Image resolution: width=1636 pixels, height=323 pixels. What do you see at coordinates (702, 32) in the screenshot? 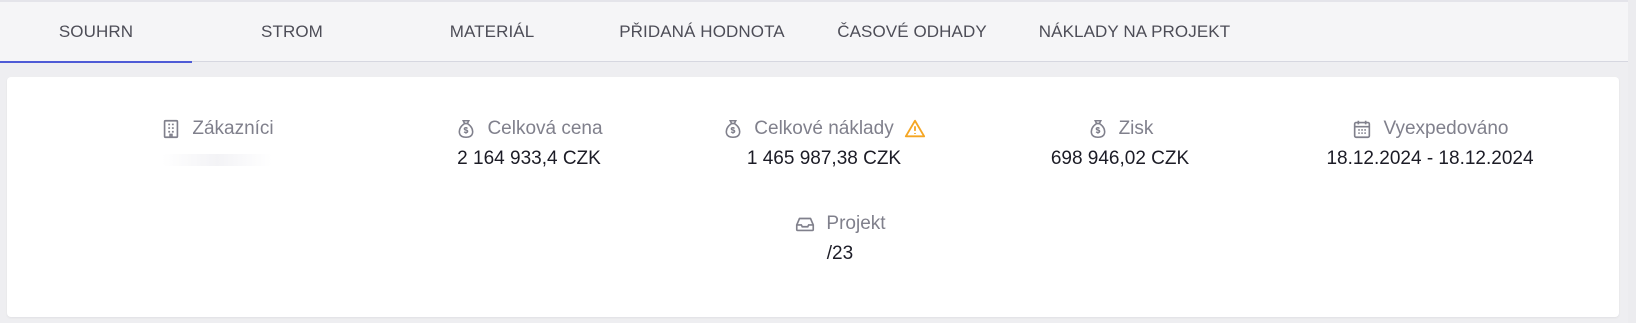
I see `tab-pridana-hodnota: PŘIDANÁ HODNOTA` at bounding box center [702, 32].